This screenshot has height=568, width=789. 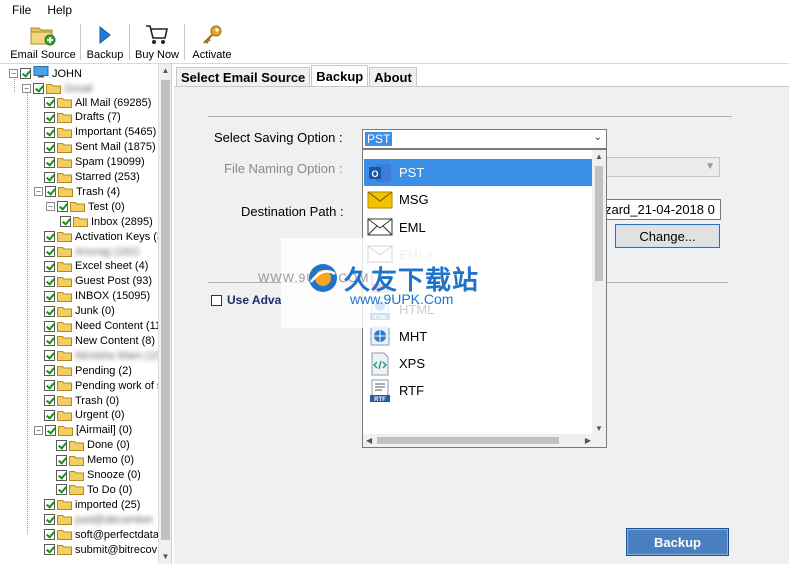 I want to click on tree-item-root: − JOHN, so click(x=45, y=73).